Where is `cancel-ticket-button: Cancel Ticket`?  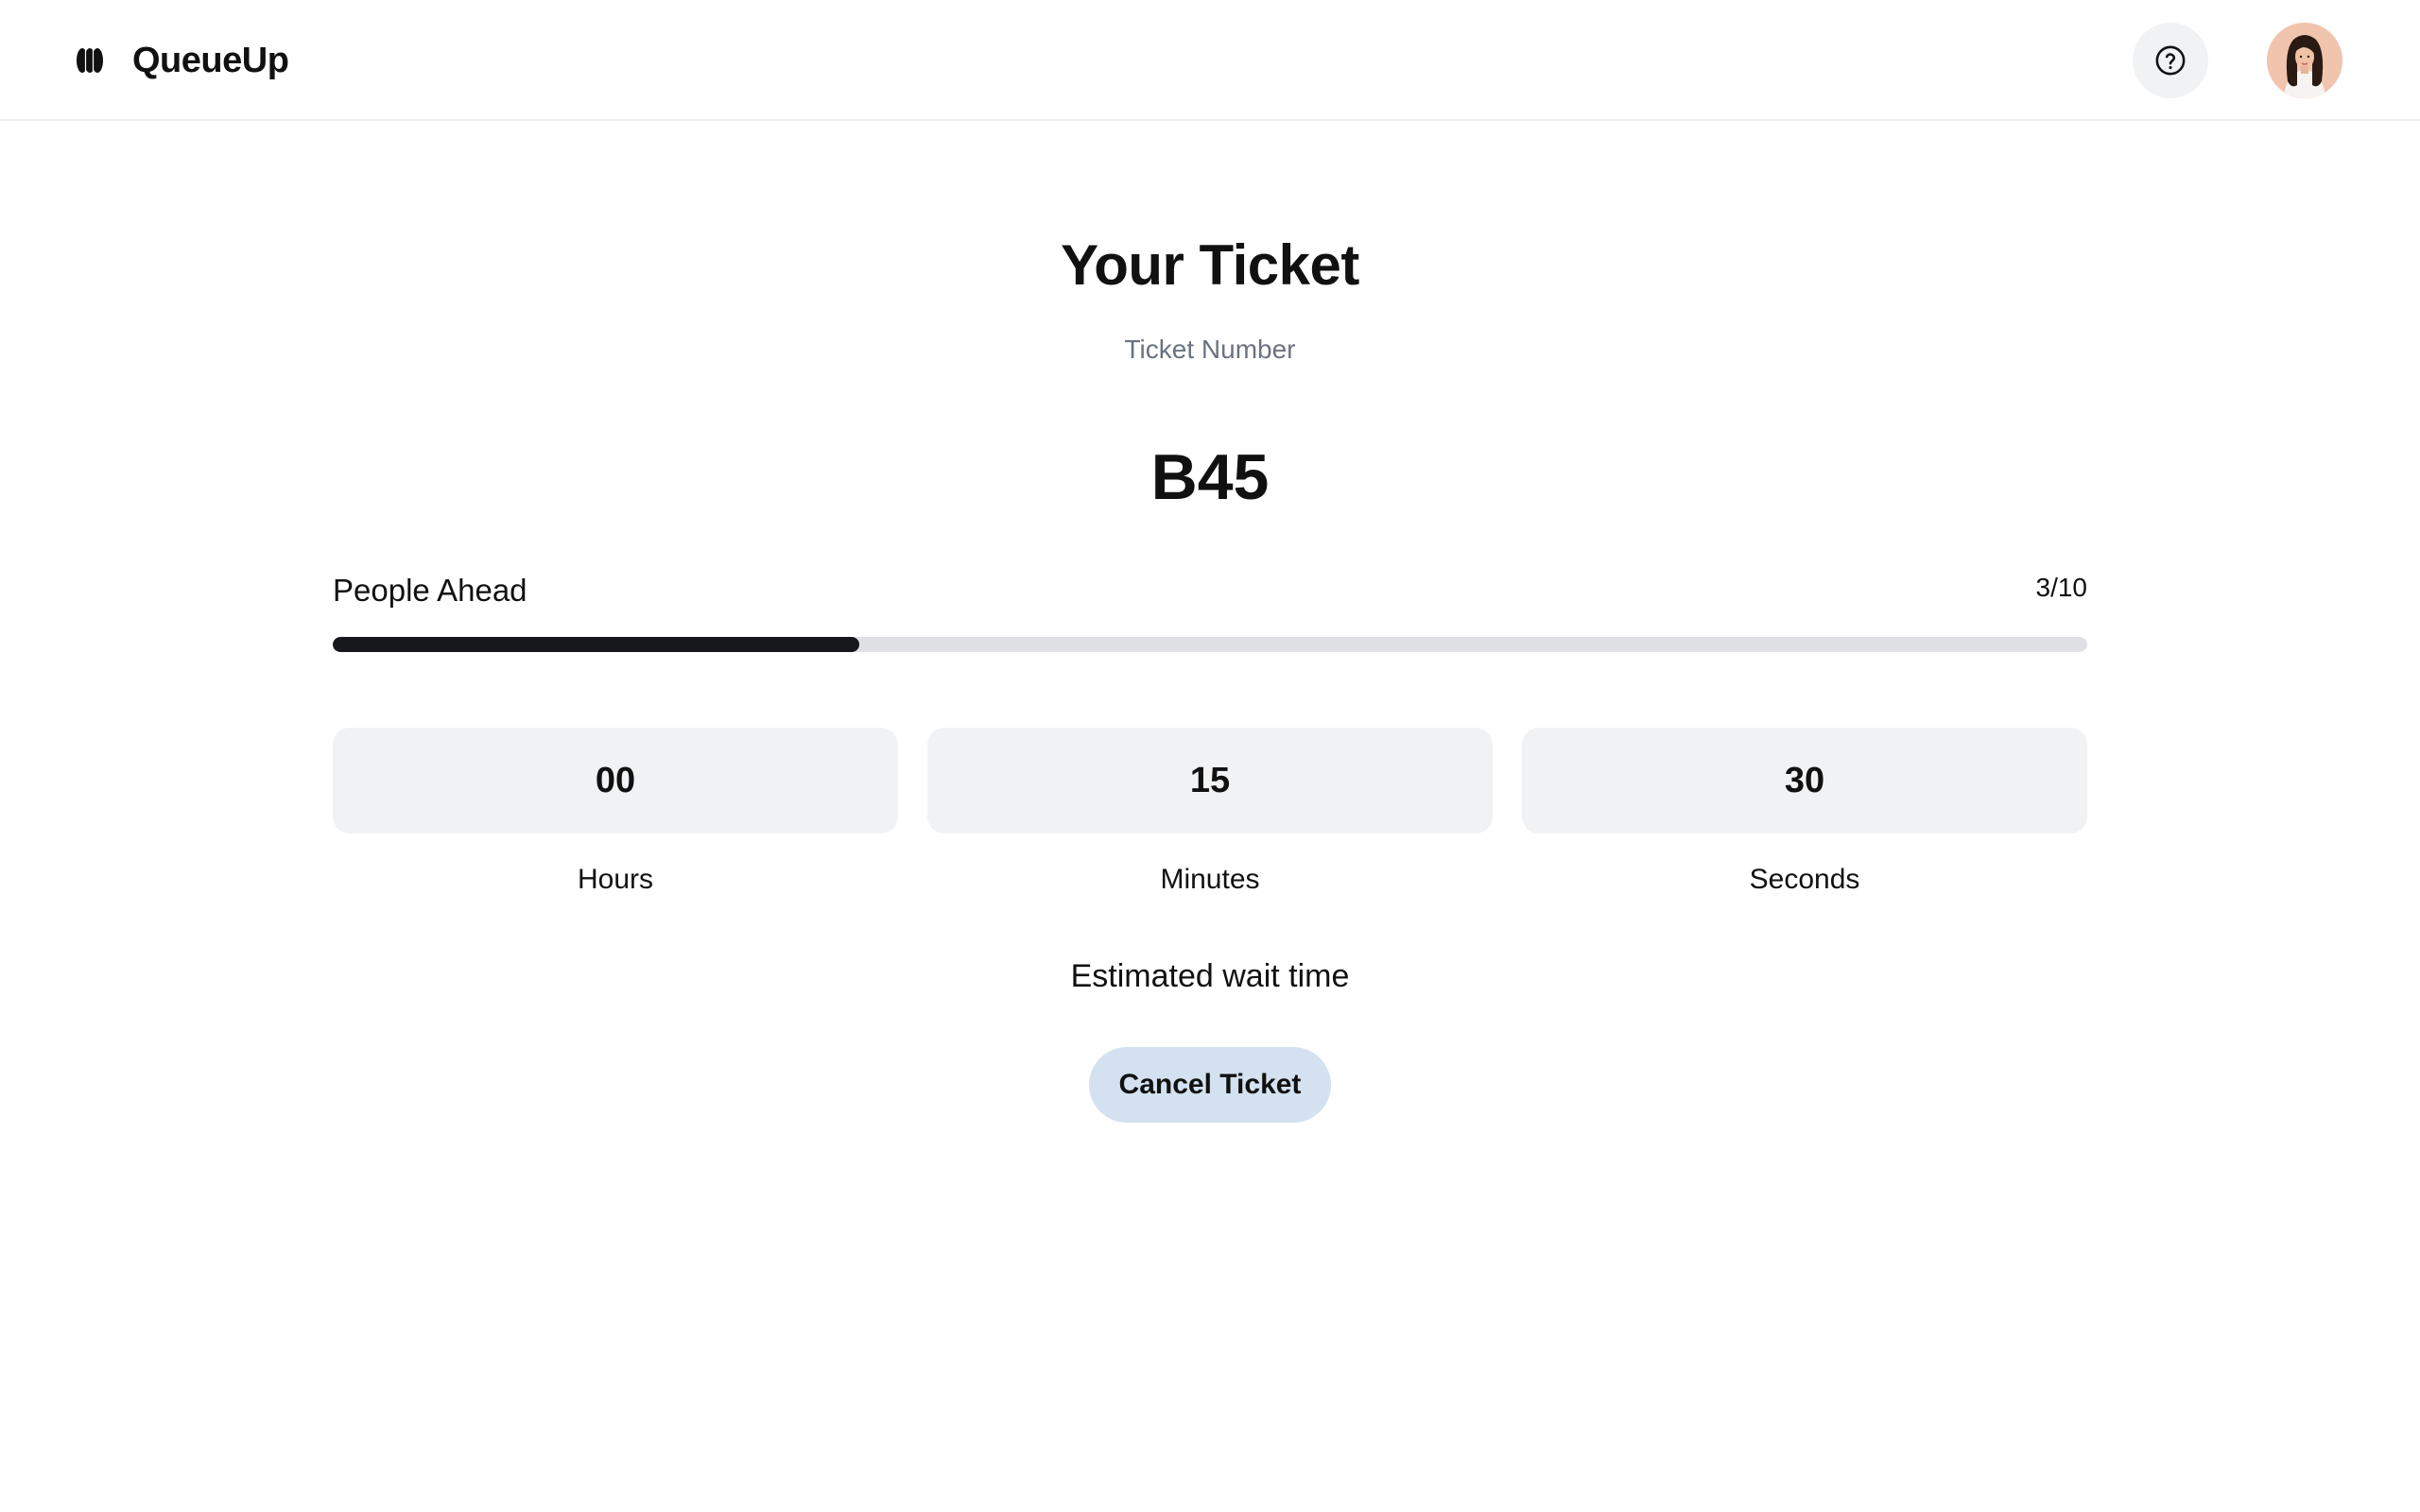
cancel-ticket-button: Cancel Ticket is located at coordinates (1210, 1085).